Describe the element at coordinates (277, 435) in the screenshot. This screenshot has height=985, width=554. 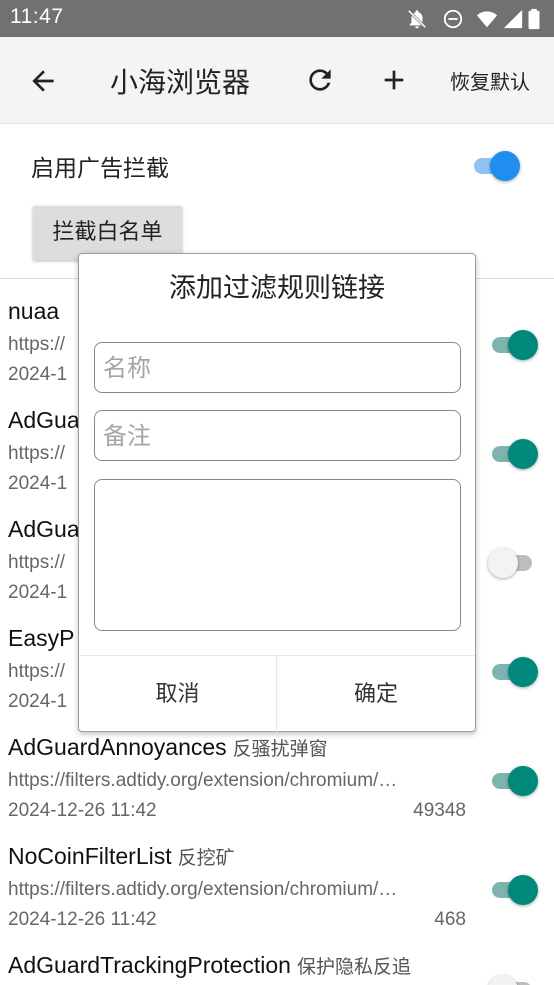
I see `note-input` at that location.